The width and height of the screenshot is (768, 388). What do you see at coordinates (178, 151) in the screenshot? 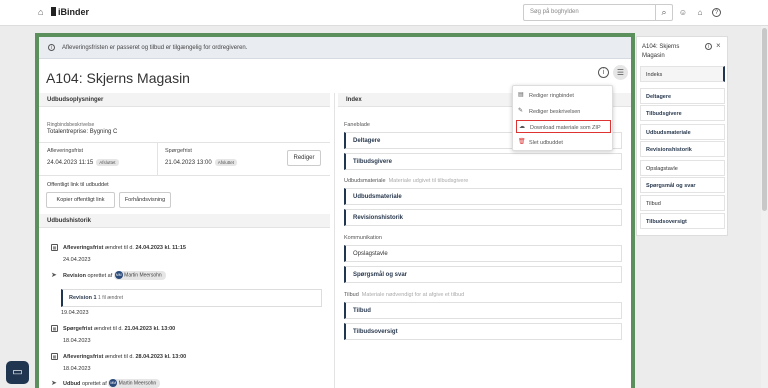
I see `question-label: Spørgefrist` at bounding box center [178, 151].